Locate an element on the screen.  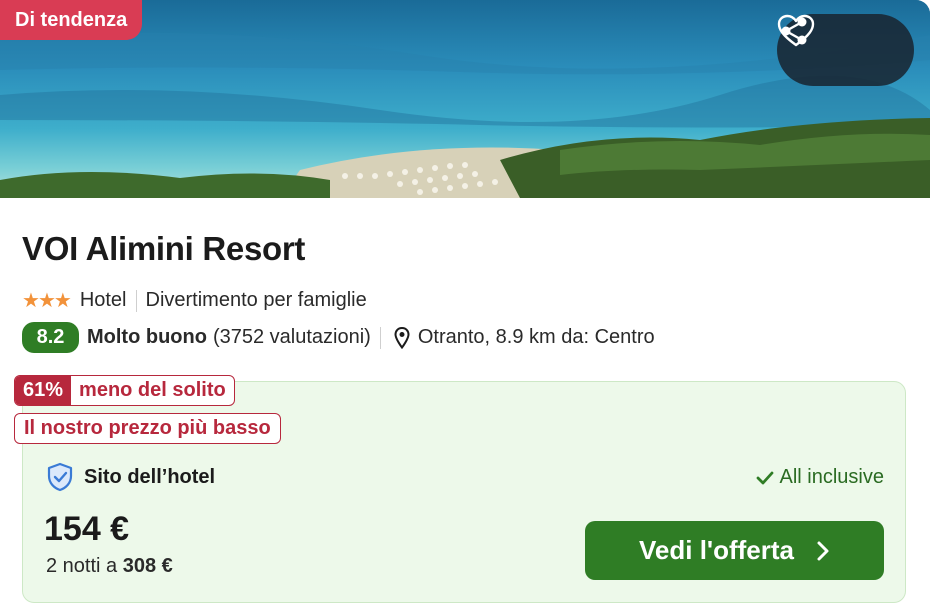
nightly-price: 154 € is located at coordinates (87, 529).